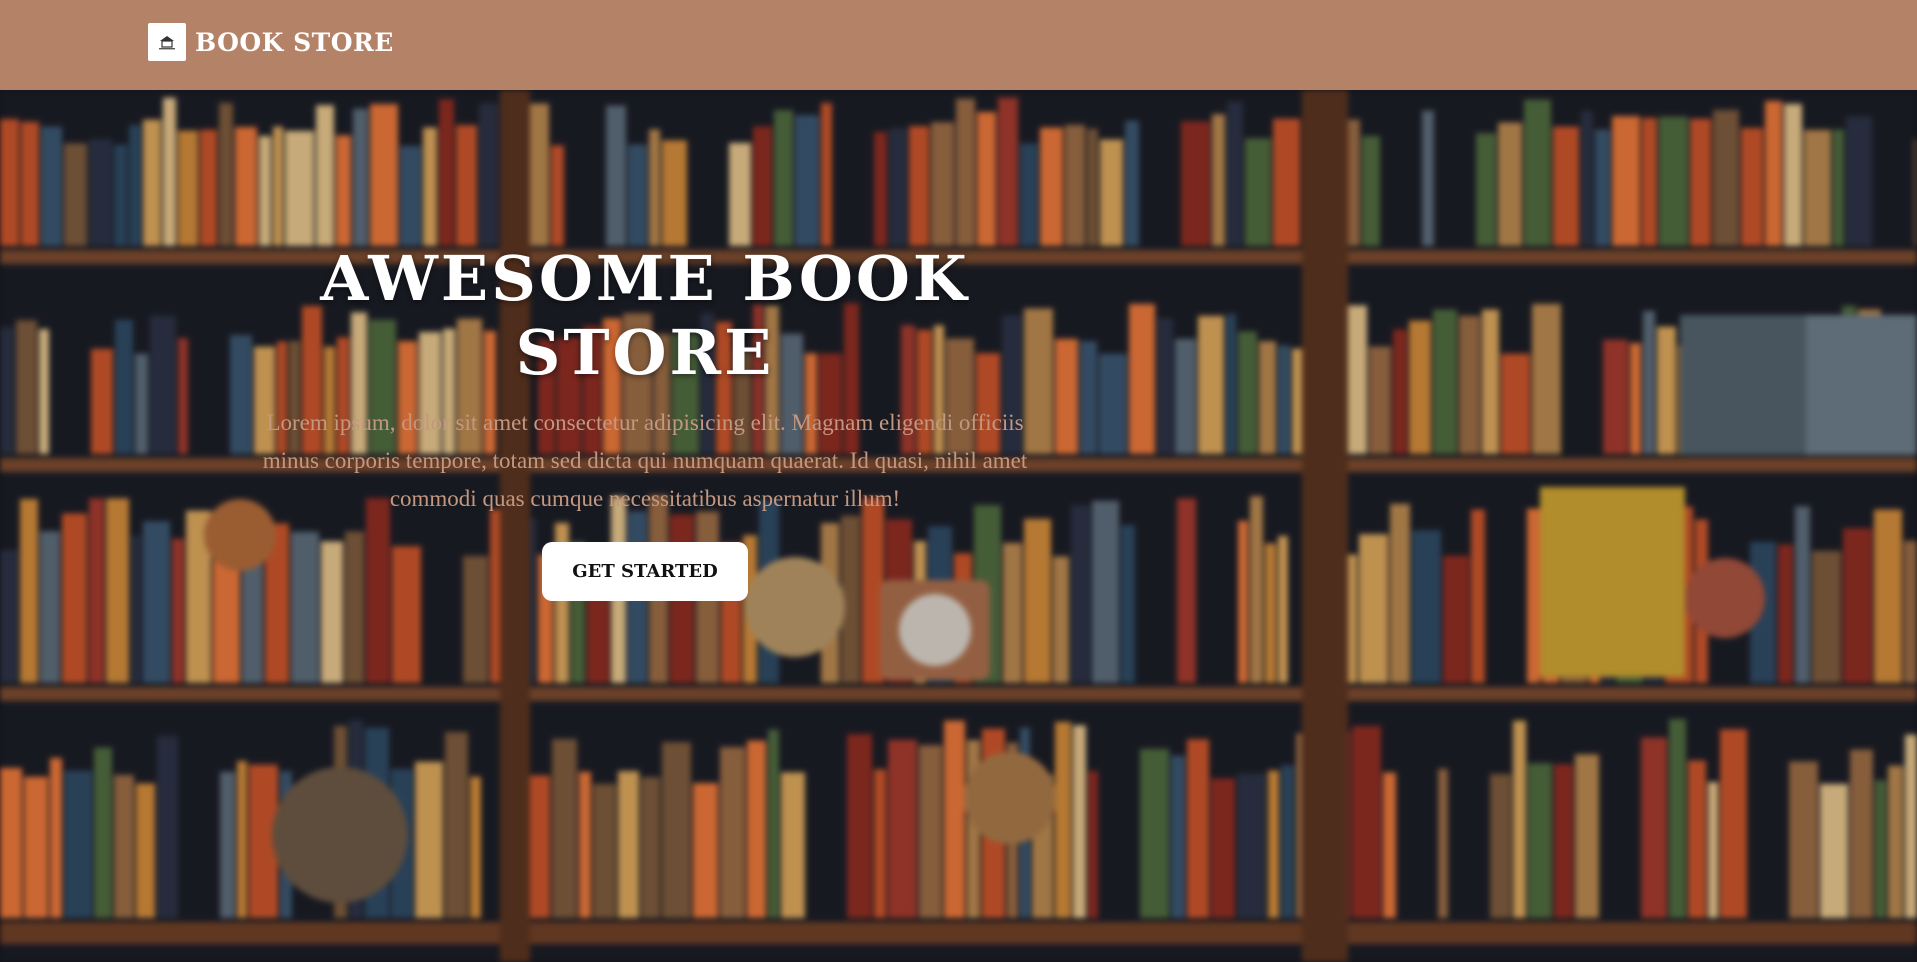  I want to click on navbar: BOOK STORE, so click(958, 45).